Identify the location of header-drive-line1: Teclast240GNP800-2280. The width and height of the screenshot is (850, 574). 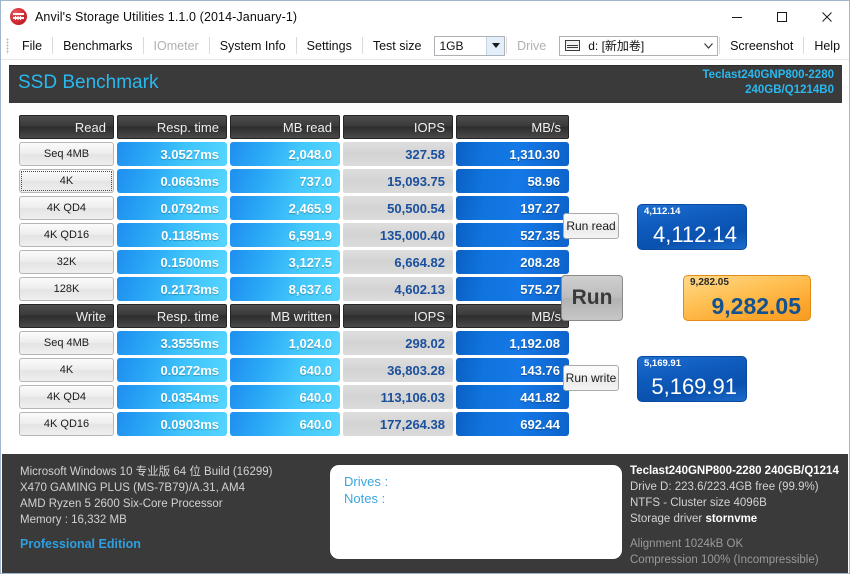
(768, 75).